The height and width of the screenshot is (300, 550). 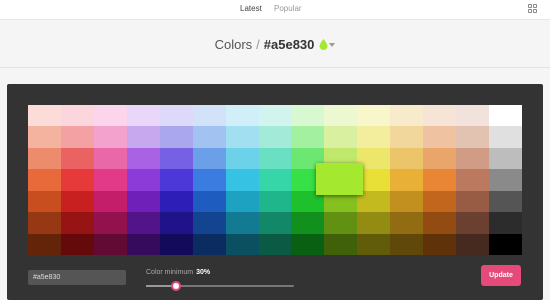 What do you see at coordinates (234, 44) in the screenshot?
I see `breadcrumb-colors: Colors` at bounding box center [234, 44].